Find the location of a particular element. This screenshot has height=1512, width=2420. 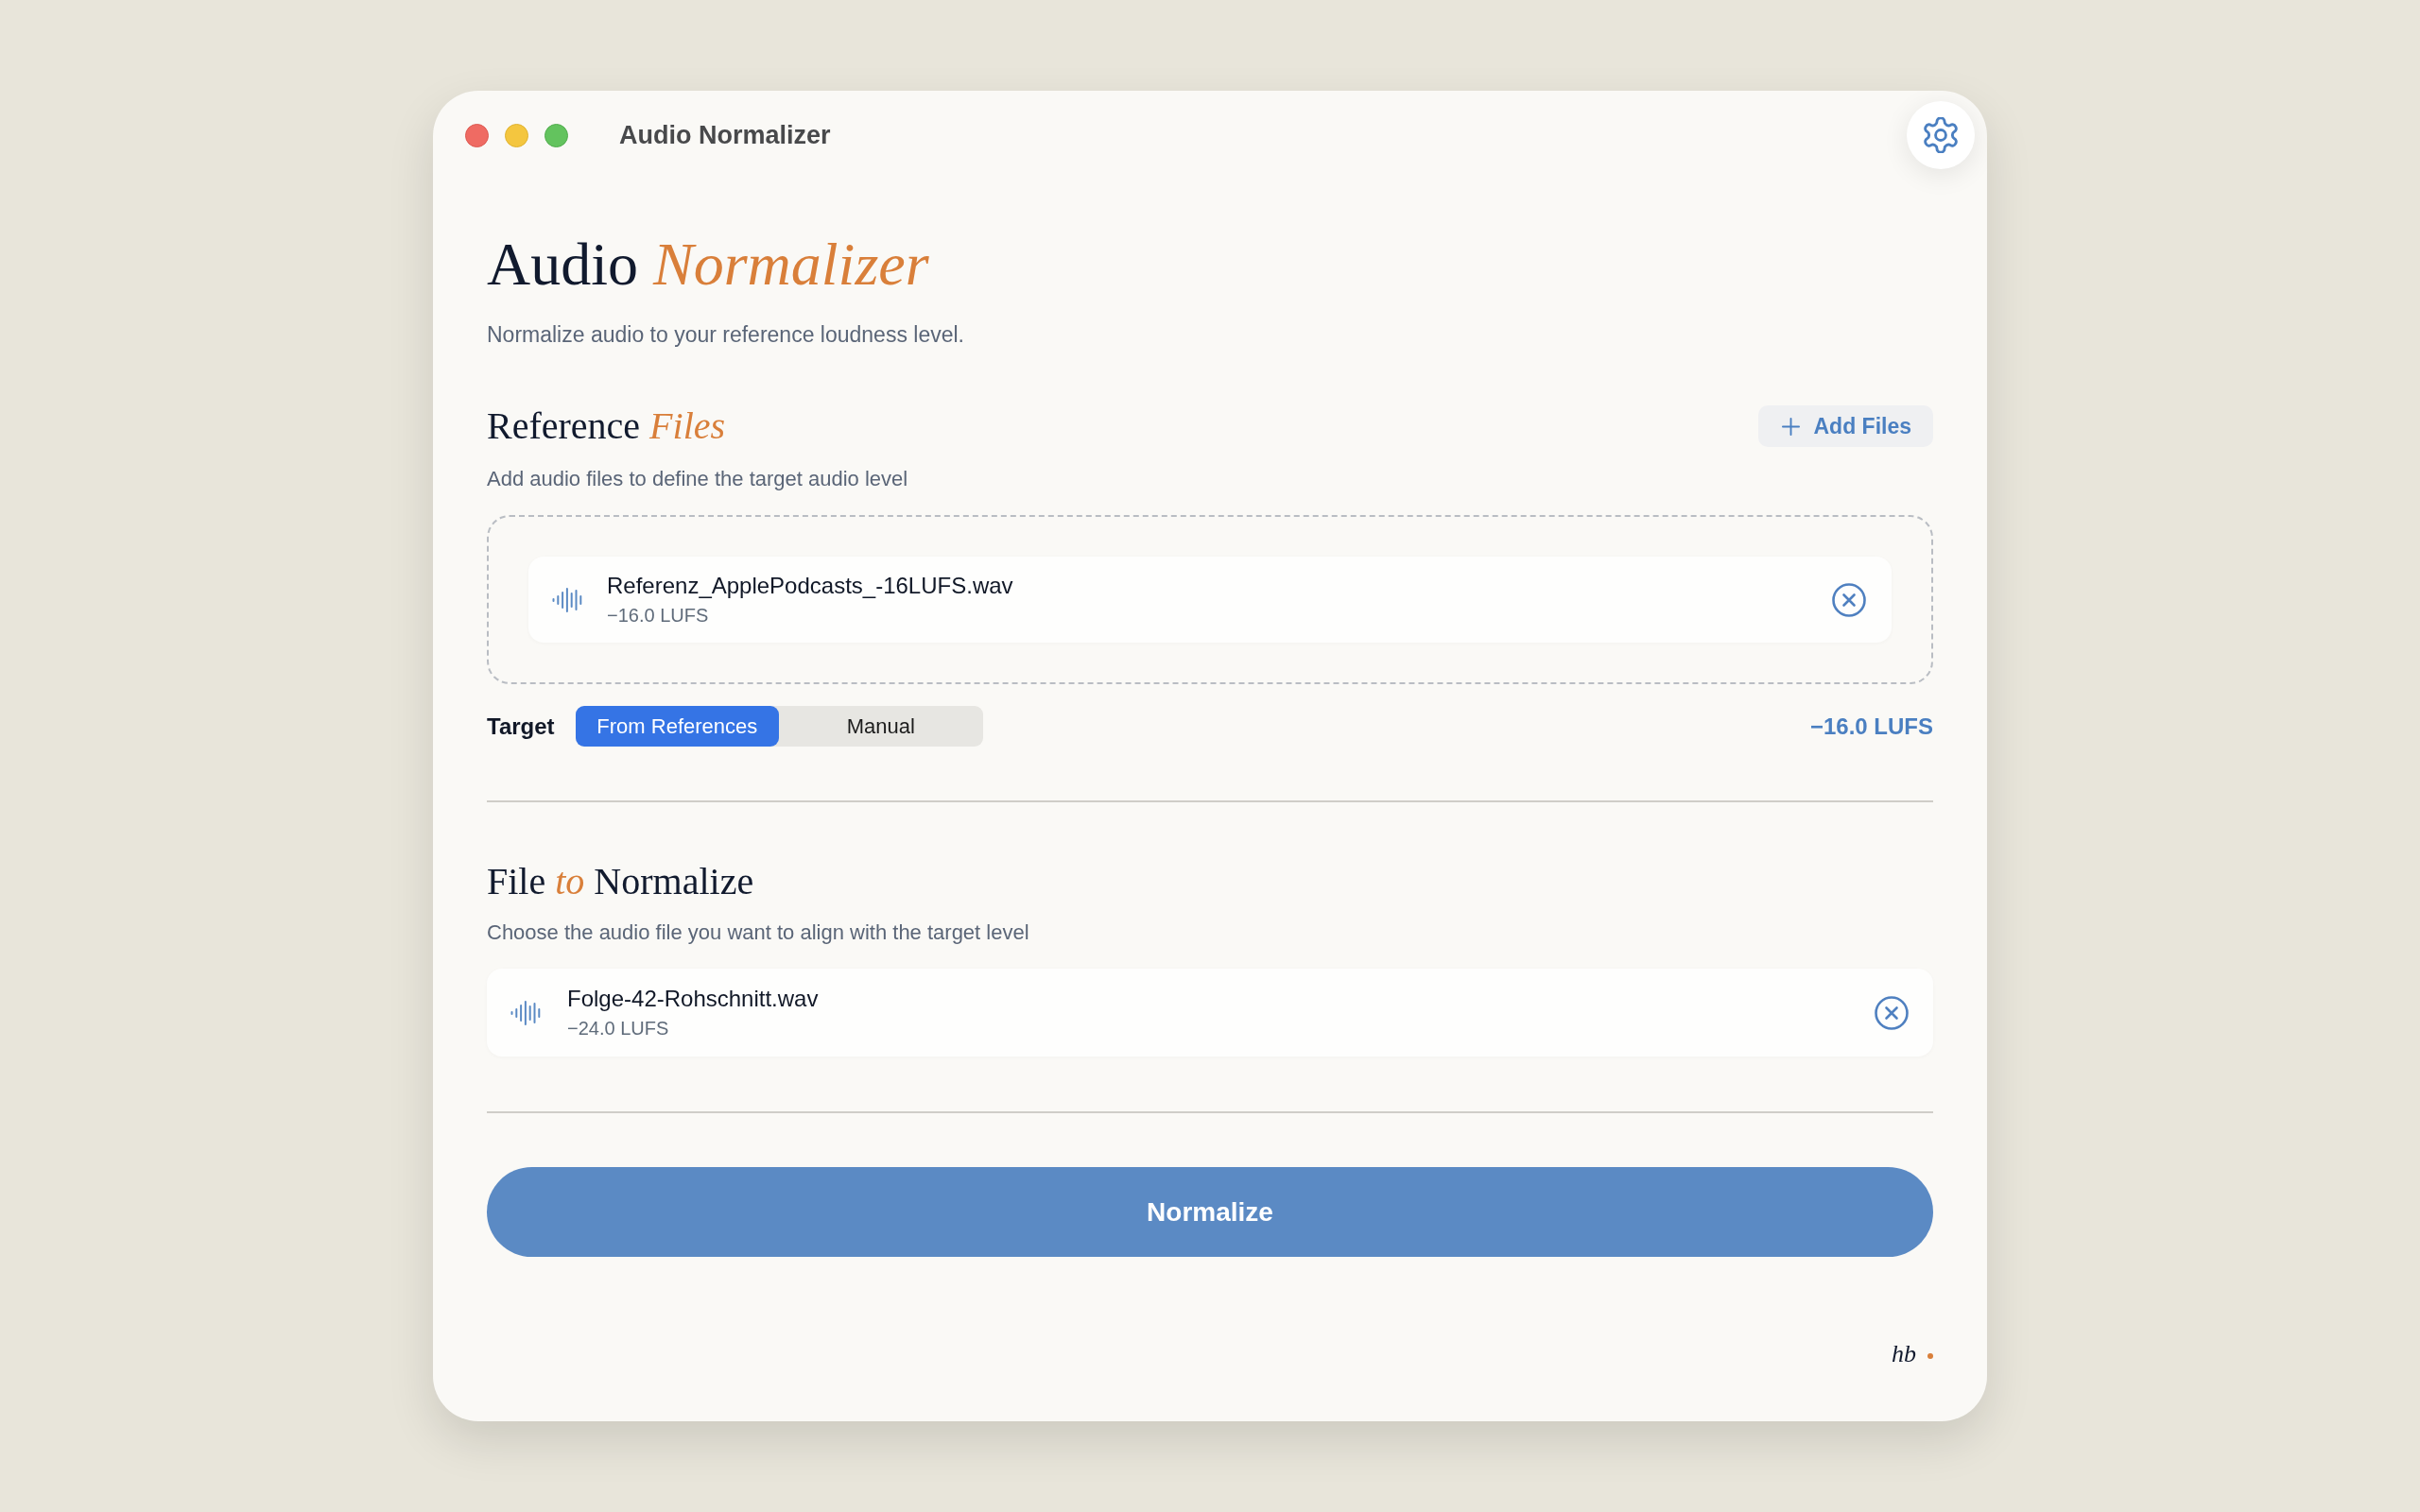

target-value: −16.0 LUFS is located at coordinates (1871, 726).